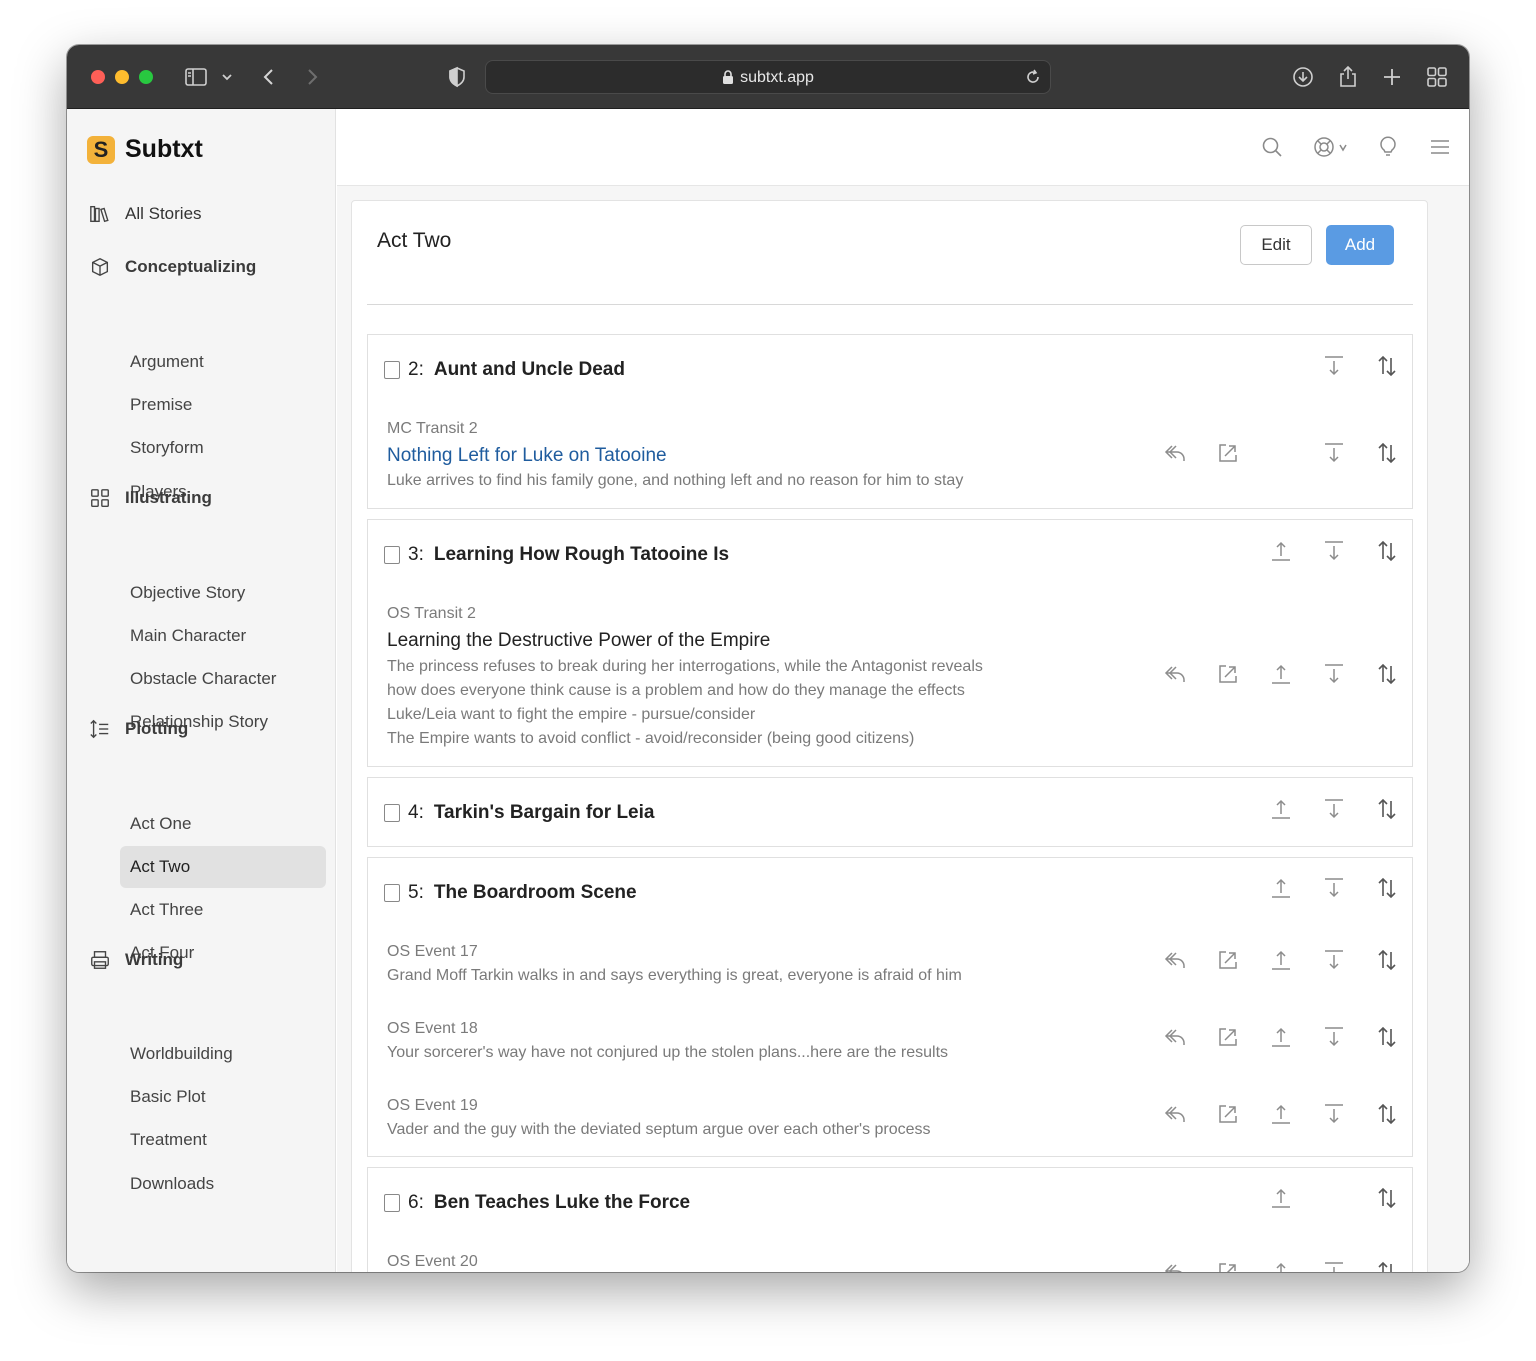  What do you see at coordinates (196, 77) in the screenshot?
I see `sidebar-toggle-icon` at bounding box center [196, 77].